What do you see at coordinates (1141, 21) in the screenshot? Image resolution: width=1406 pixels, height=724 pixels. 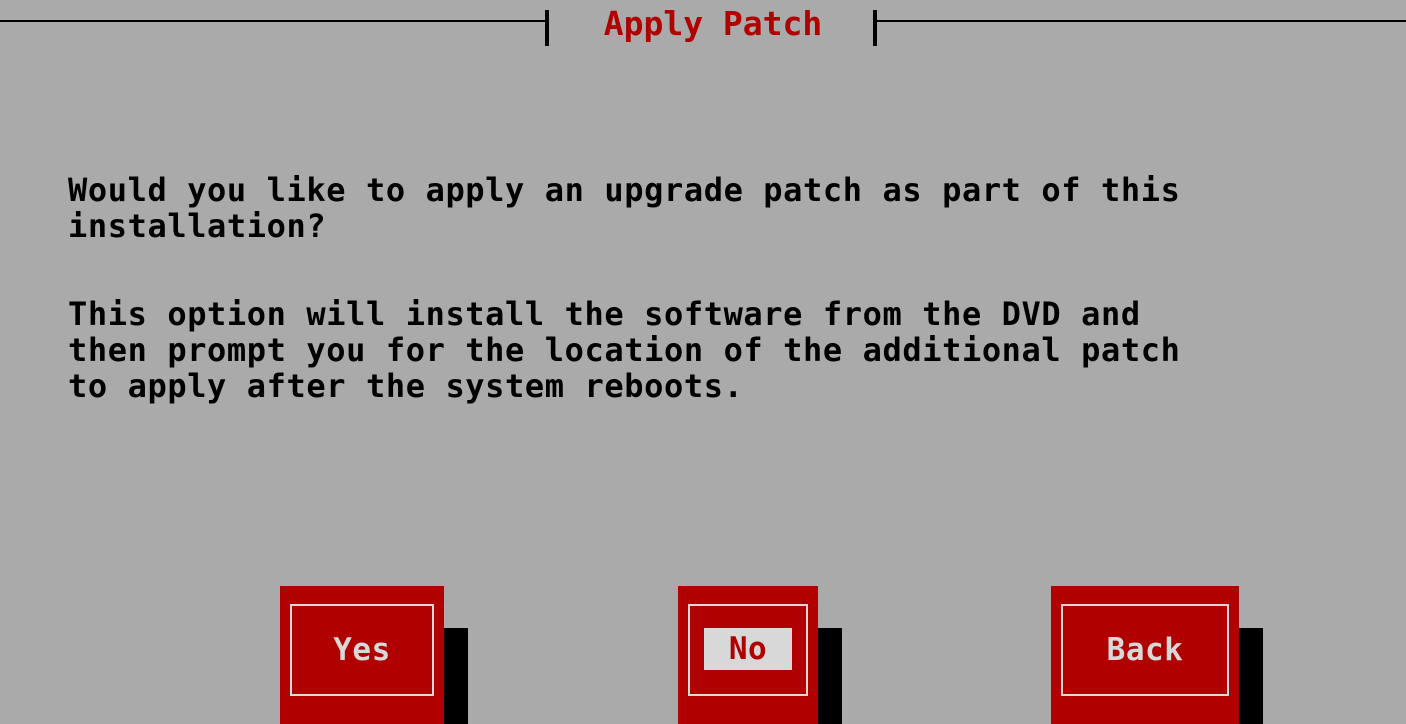 I see `title-rule-right` at bounding box center [1141, 21].